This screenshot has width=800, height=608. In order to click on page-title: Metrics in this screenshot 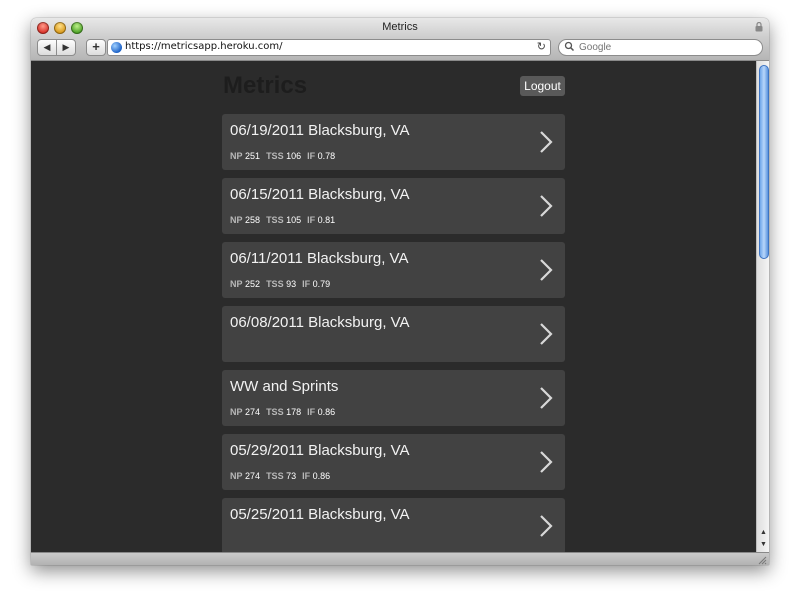, I will do `click(265, 85)`.